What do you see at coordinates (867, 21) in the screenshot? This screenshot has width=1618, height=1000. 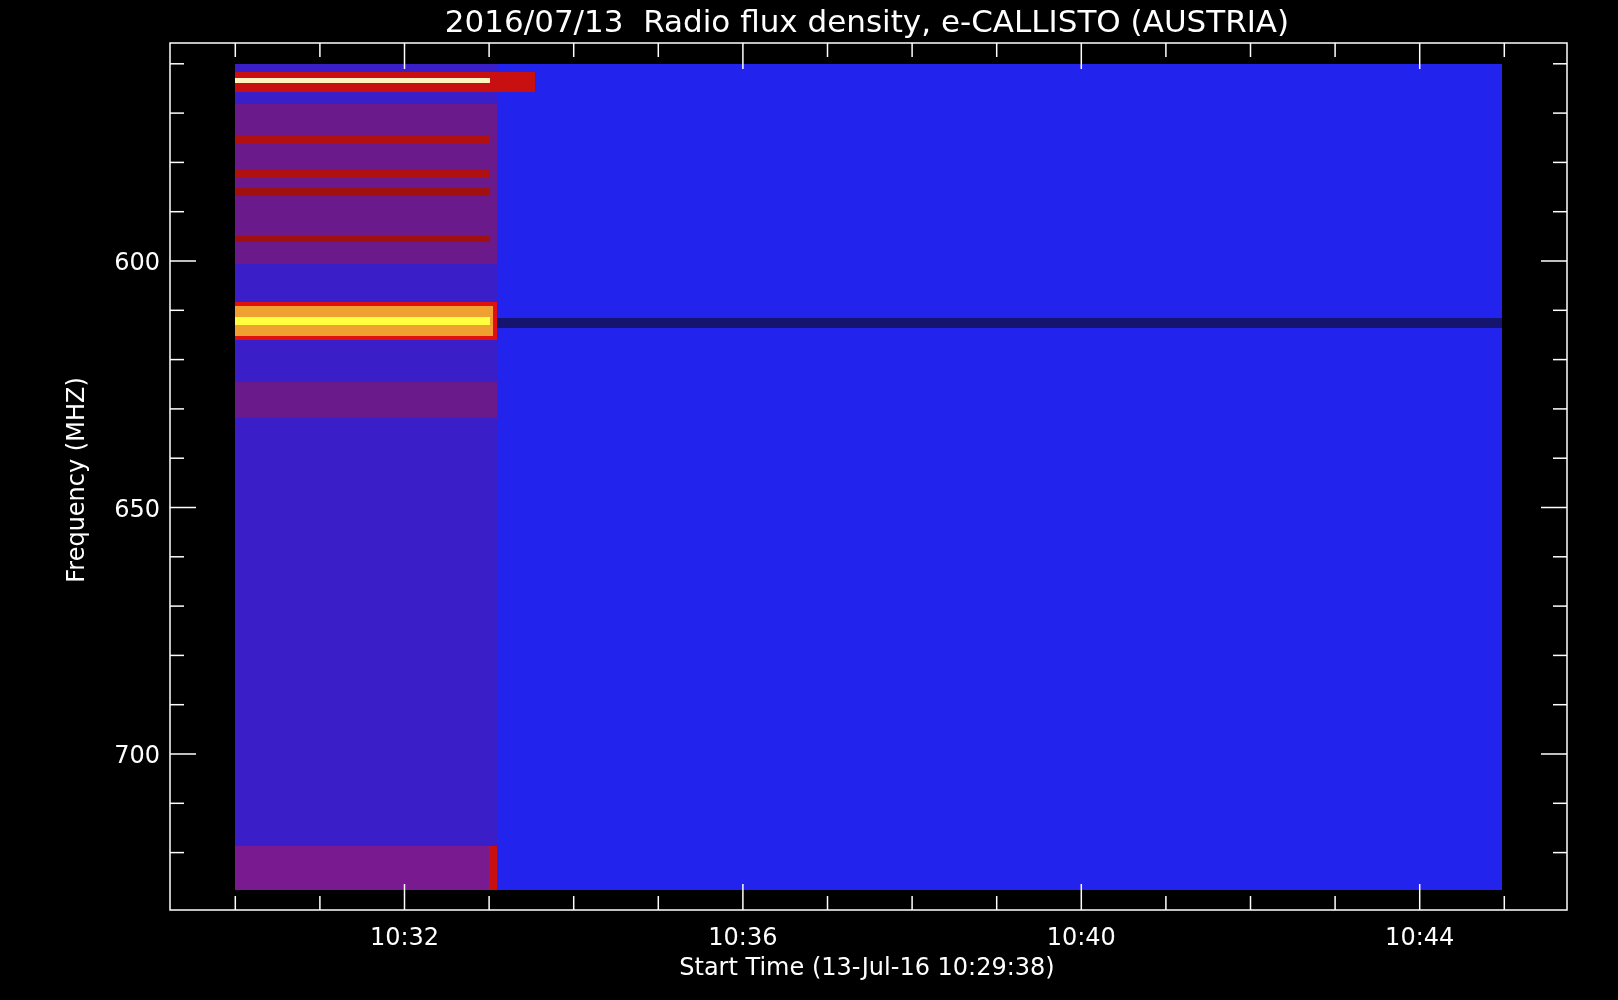 I see `chart-title: 2016/07/13 Radio flux density, e-CALLISTO (AUSTRIA)` at bounding box center [867, 21].